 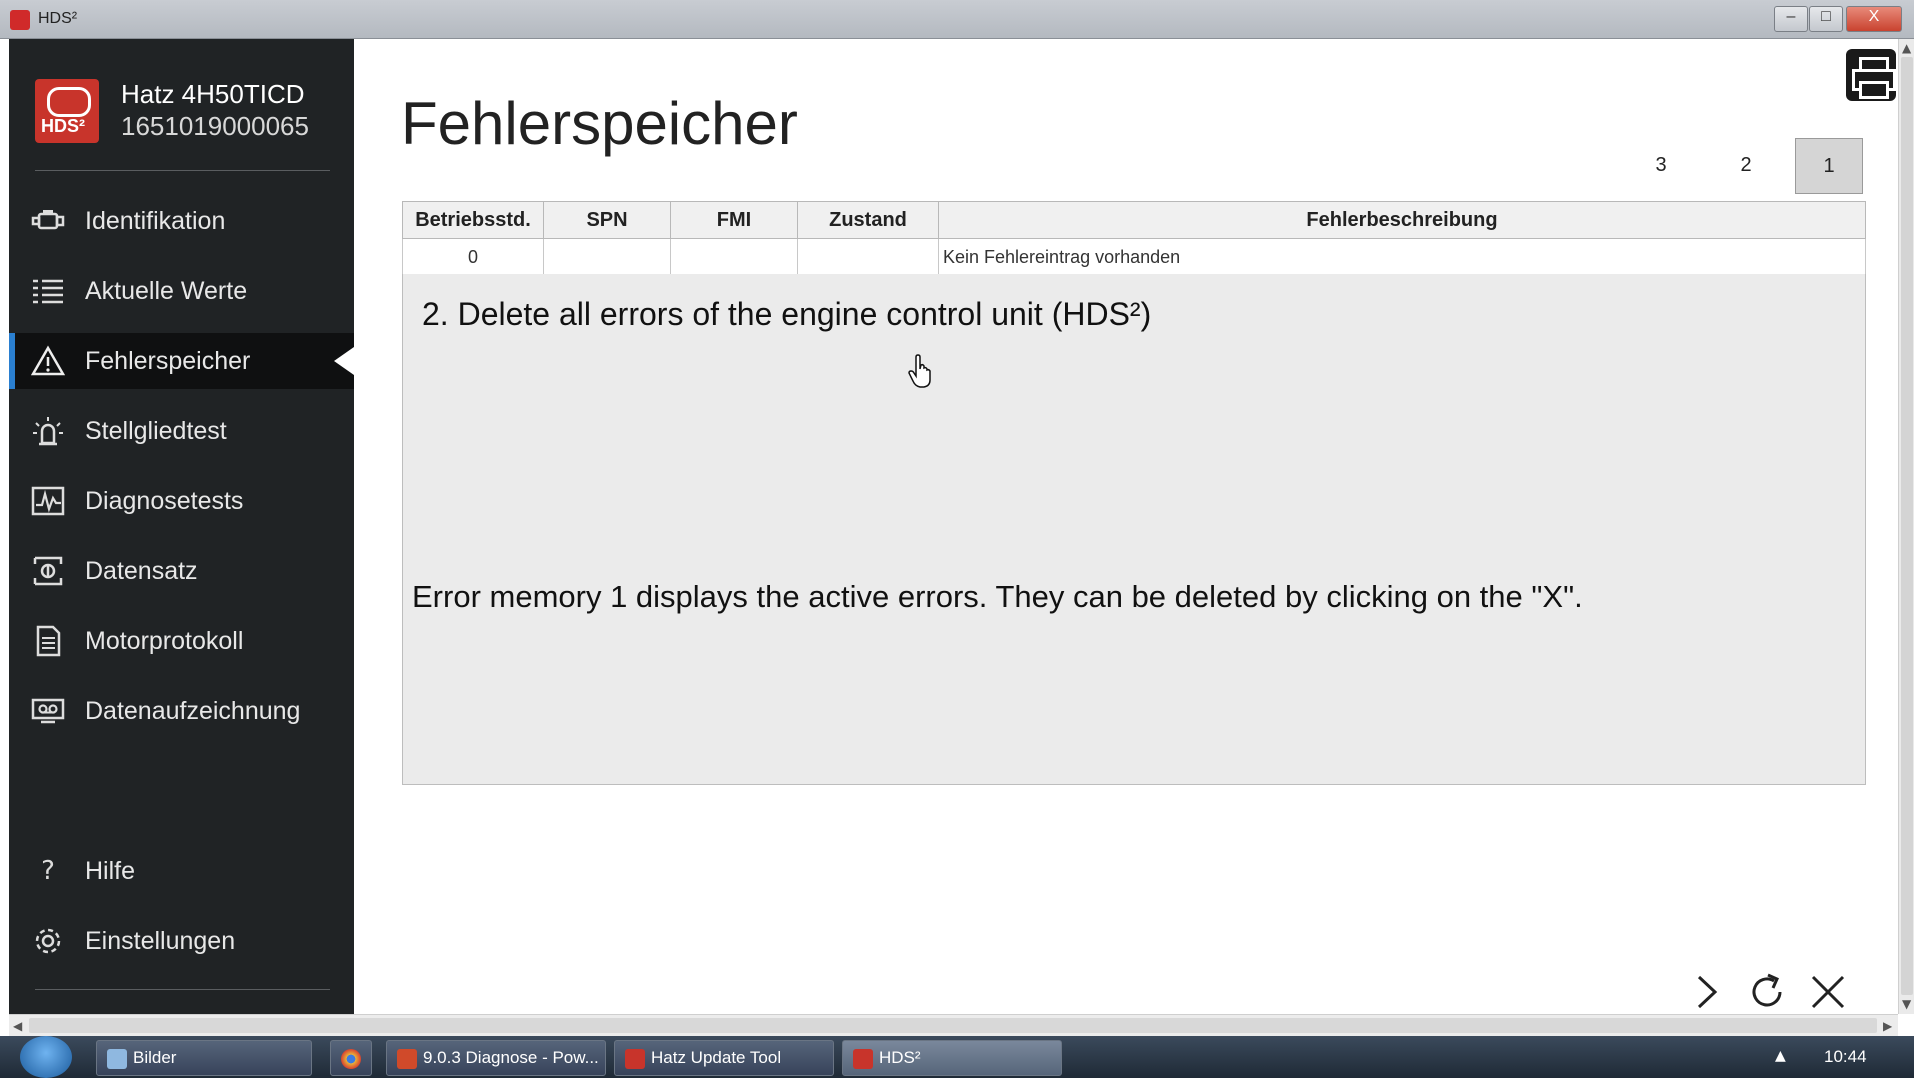 What do you see at coordinates (181, 871) in the screenshot?
I see `sidebar-item-hilfe: ? Hilfe` at bounding box center [181, 871].